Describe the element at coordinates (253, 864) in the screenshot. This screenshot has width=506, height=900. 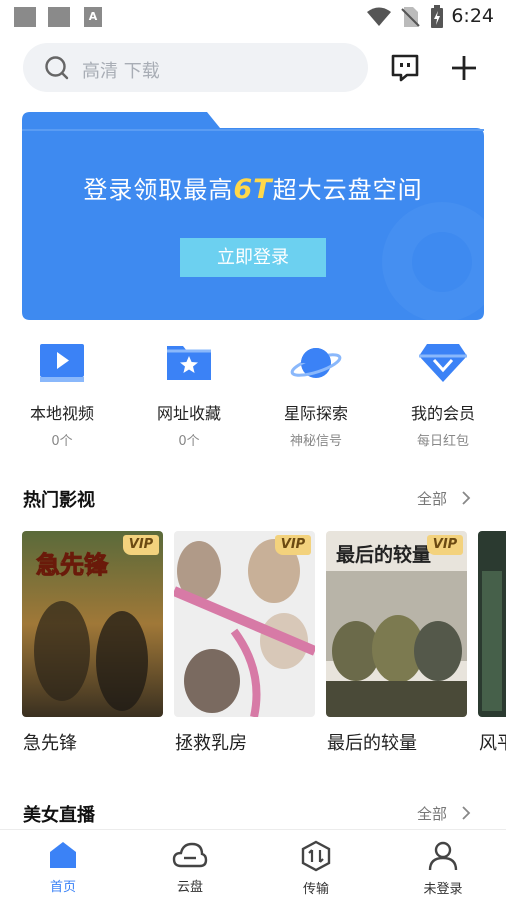
I see `bottom-tab-bar: 首页 云盘 传输 未登录` at that location.